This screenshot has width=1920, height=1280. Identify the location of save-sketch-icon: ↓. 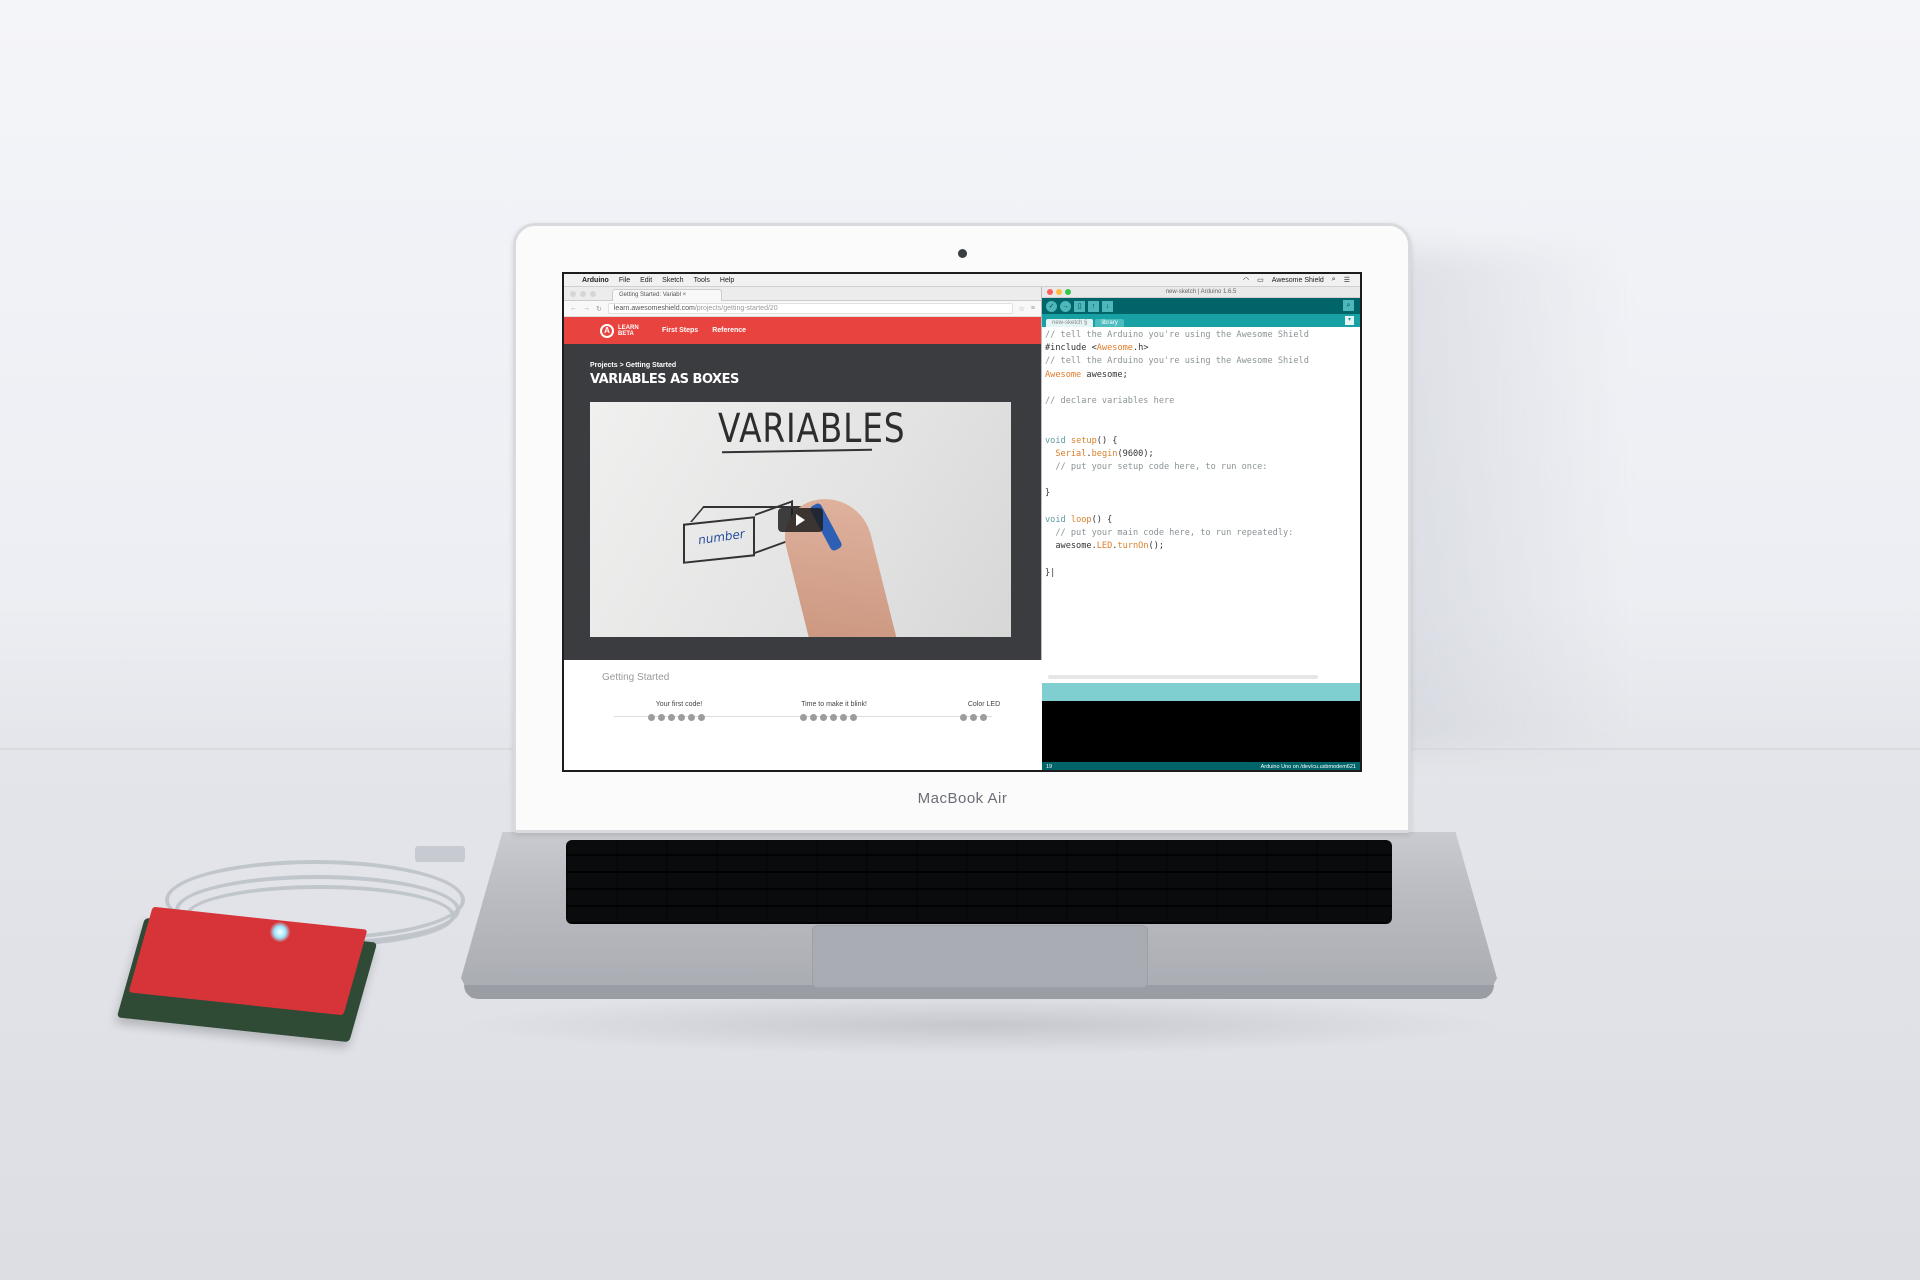
(1107, 306).